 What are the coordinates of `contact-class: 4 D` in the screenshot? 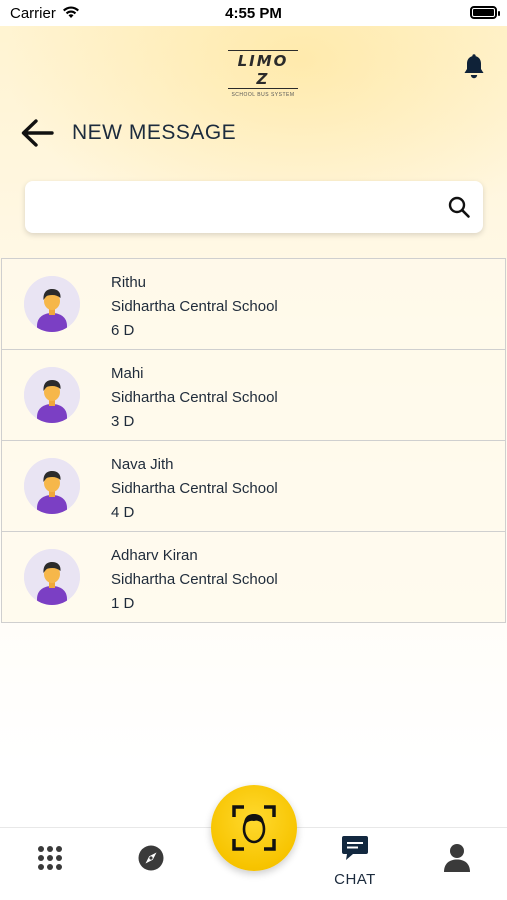 It's located at (123, 512).